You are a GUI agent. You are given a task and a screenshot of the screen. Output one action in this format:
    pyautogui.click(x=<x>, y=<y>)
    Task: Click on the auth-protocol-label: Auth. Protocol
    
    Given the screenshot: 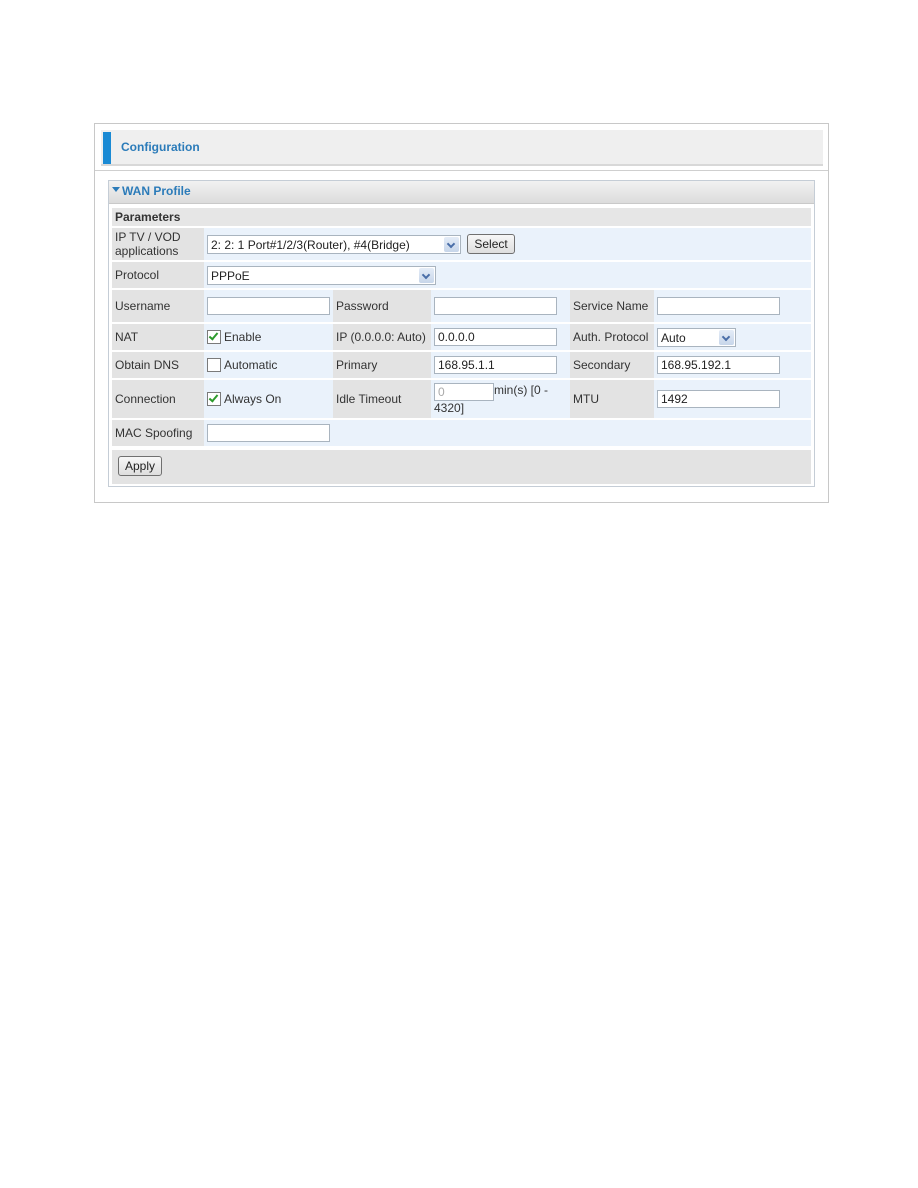 What is the action you would take?
    pyautogui.click(x=612, y=337)
    